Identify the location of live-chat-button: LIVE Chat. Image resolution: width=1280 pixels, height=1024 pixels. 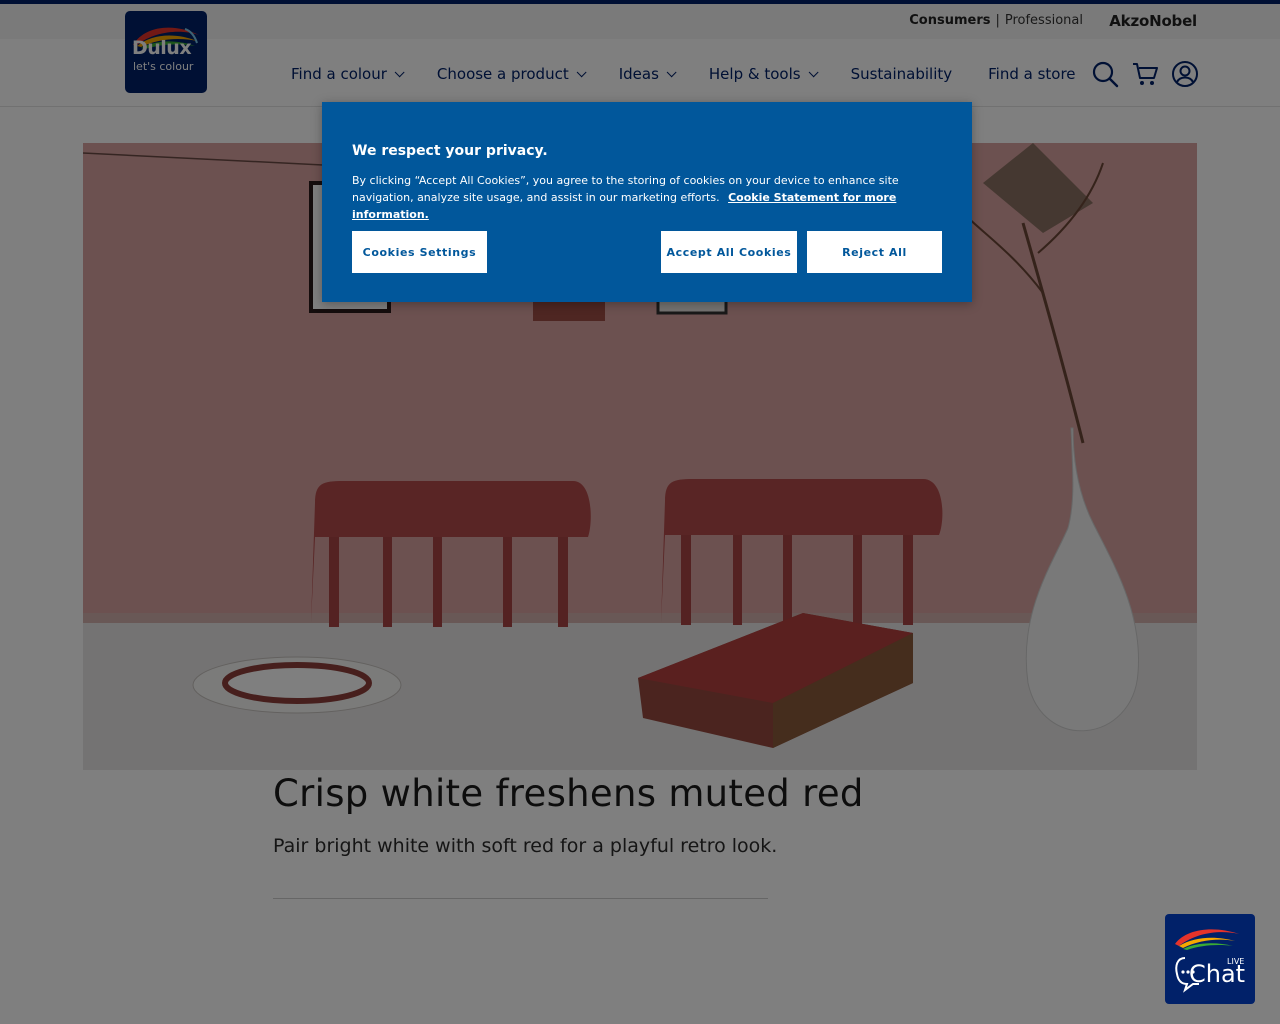
(1210, 959).